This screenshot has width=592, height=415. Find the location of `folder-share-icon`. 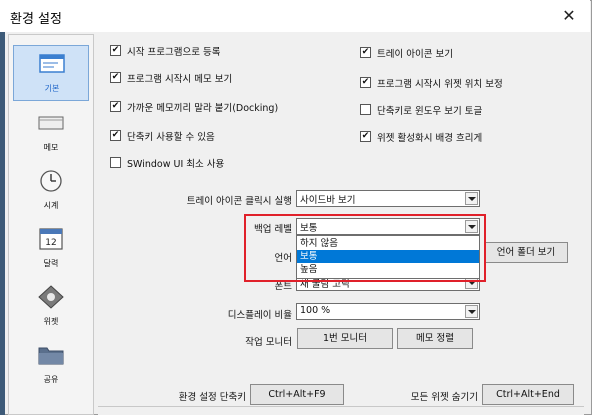

folder-share-icon is located at coordinates (51, 356).